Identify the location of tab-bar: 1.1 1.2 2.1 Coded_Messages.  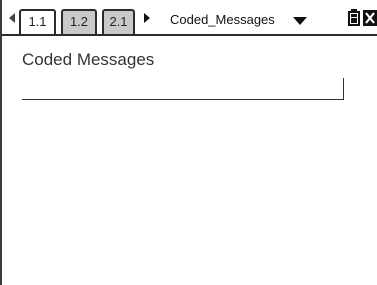
(189, 18).